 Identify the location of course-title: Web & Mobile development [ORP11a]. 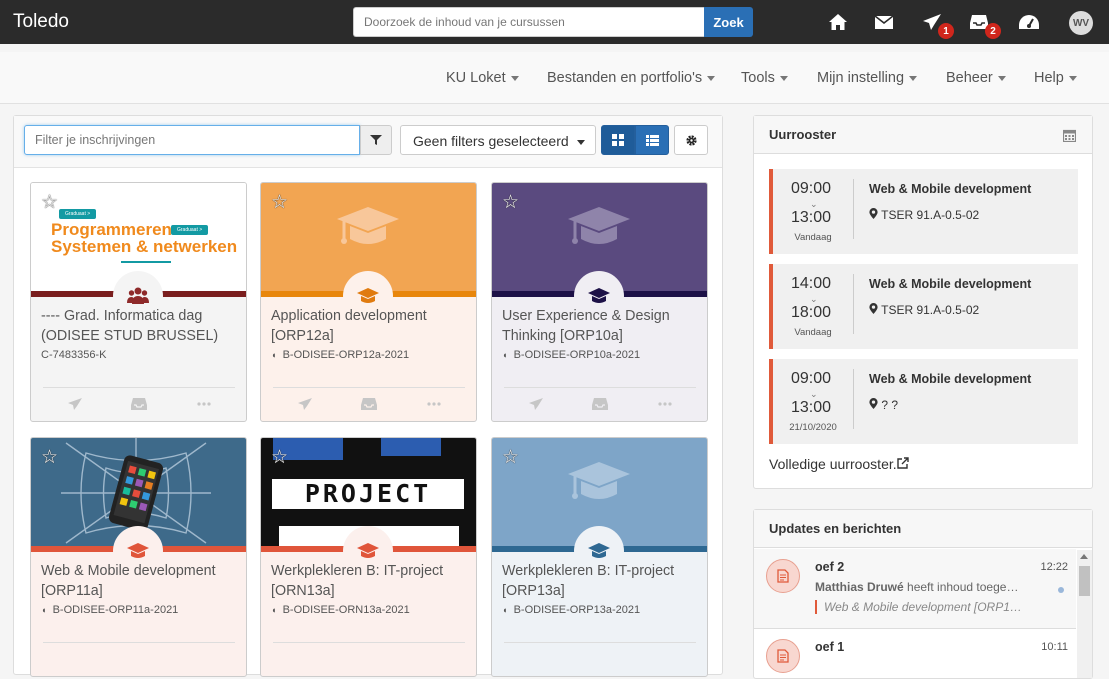
(141, 581).